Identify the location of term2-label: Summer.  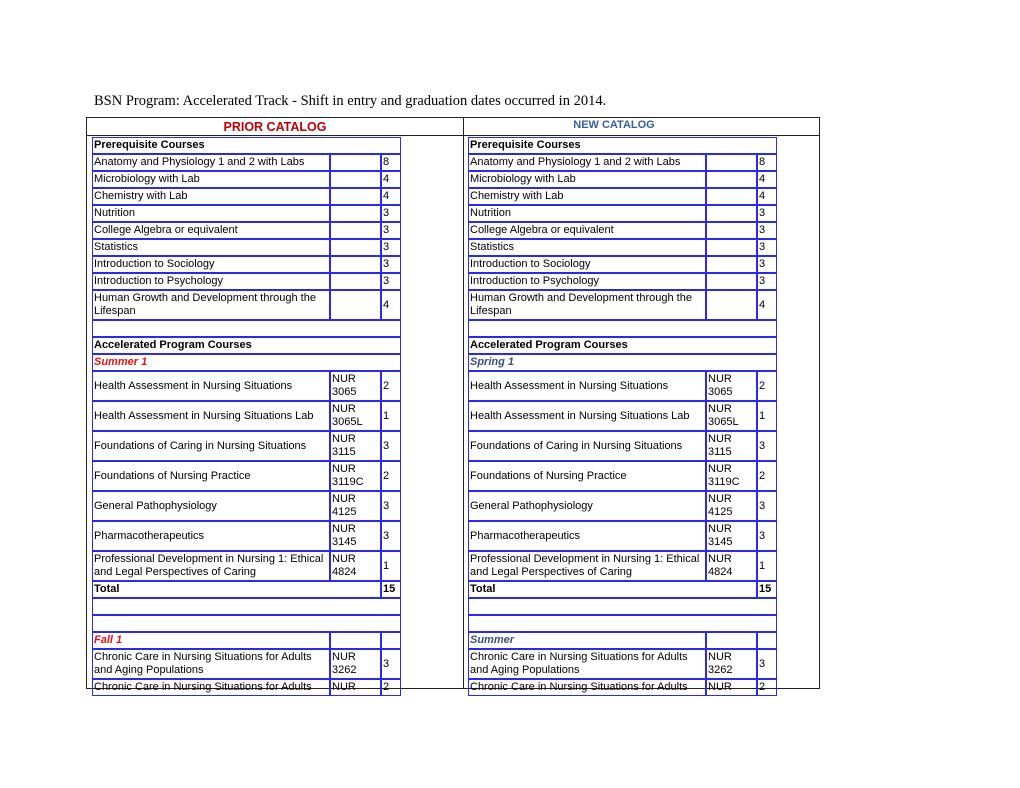
(587, 640).